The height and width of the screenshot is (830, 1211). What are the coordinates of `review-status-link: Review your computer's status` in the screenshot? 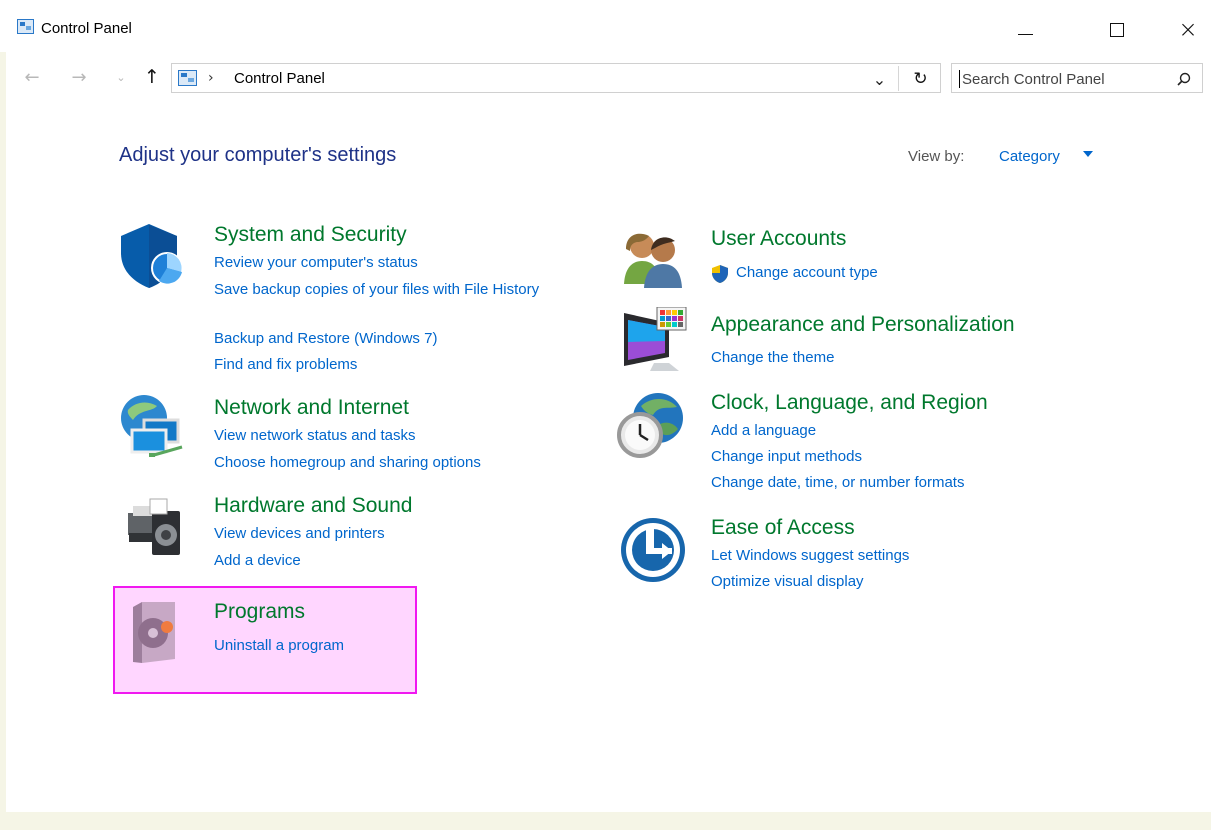 It's located at (316, 262).